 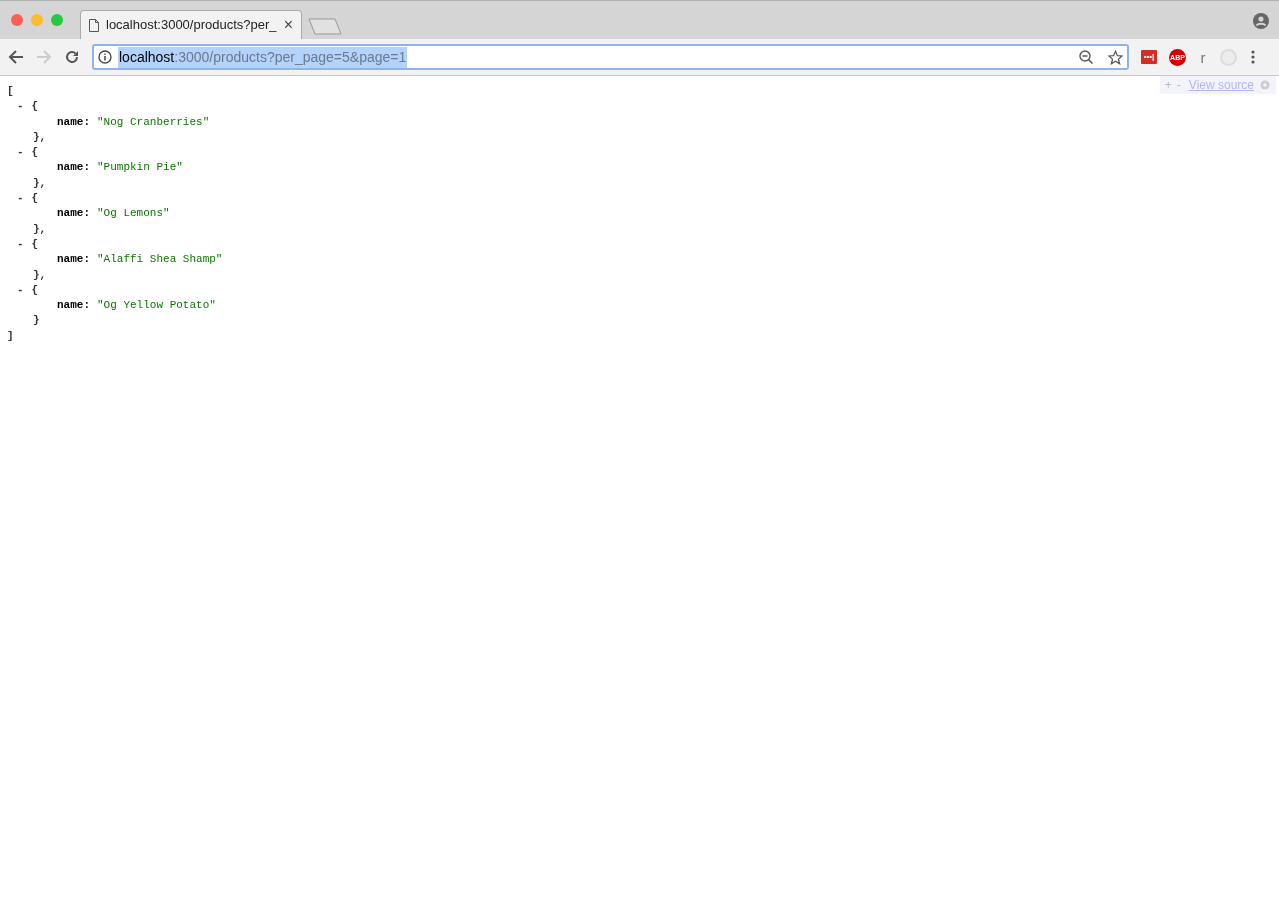 I want to click on address-bar: localhost:3000/products?per_page=5&page=1, so click(x=610, y=57).